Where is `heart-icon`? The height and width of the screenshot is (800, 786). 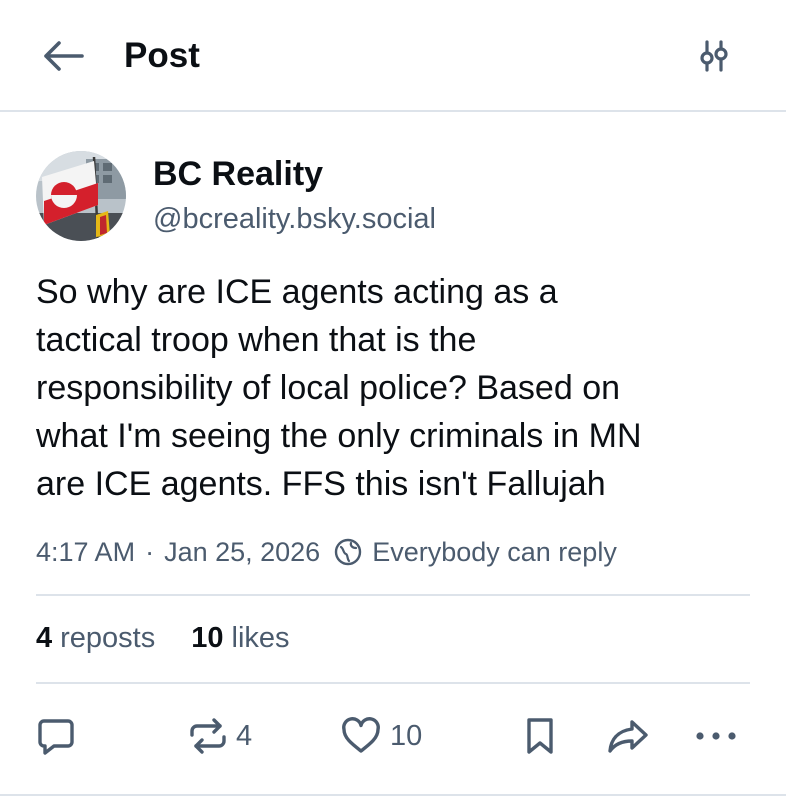 heart-icon is located at coordinates (361, 735).